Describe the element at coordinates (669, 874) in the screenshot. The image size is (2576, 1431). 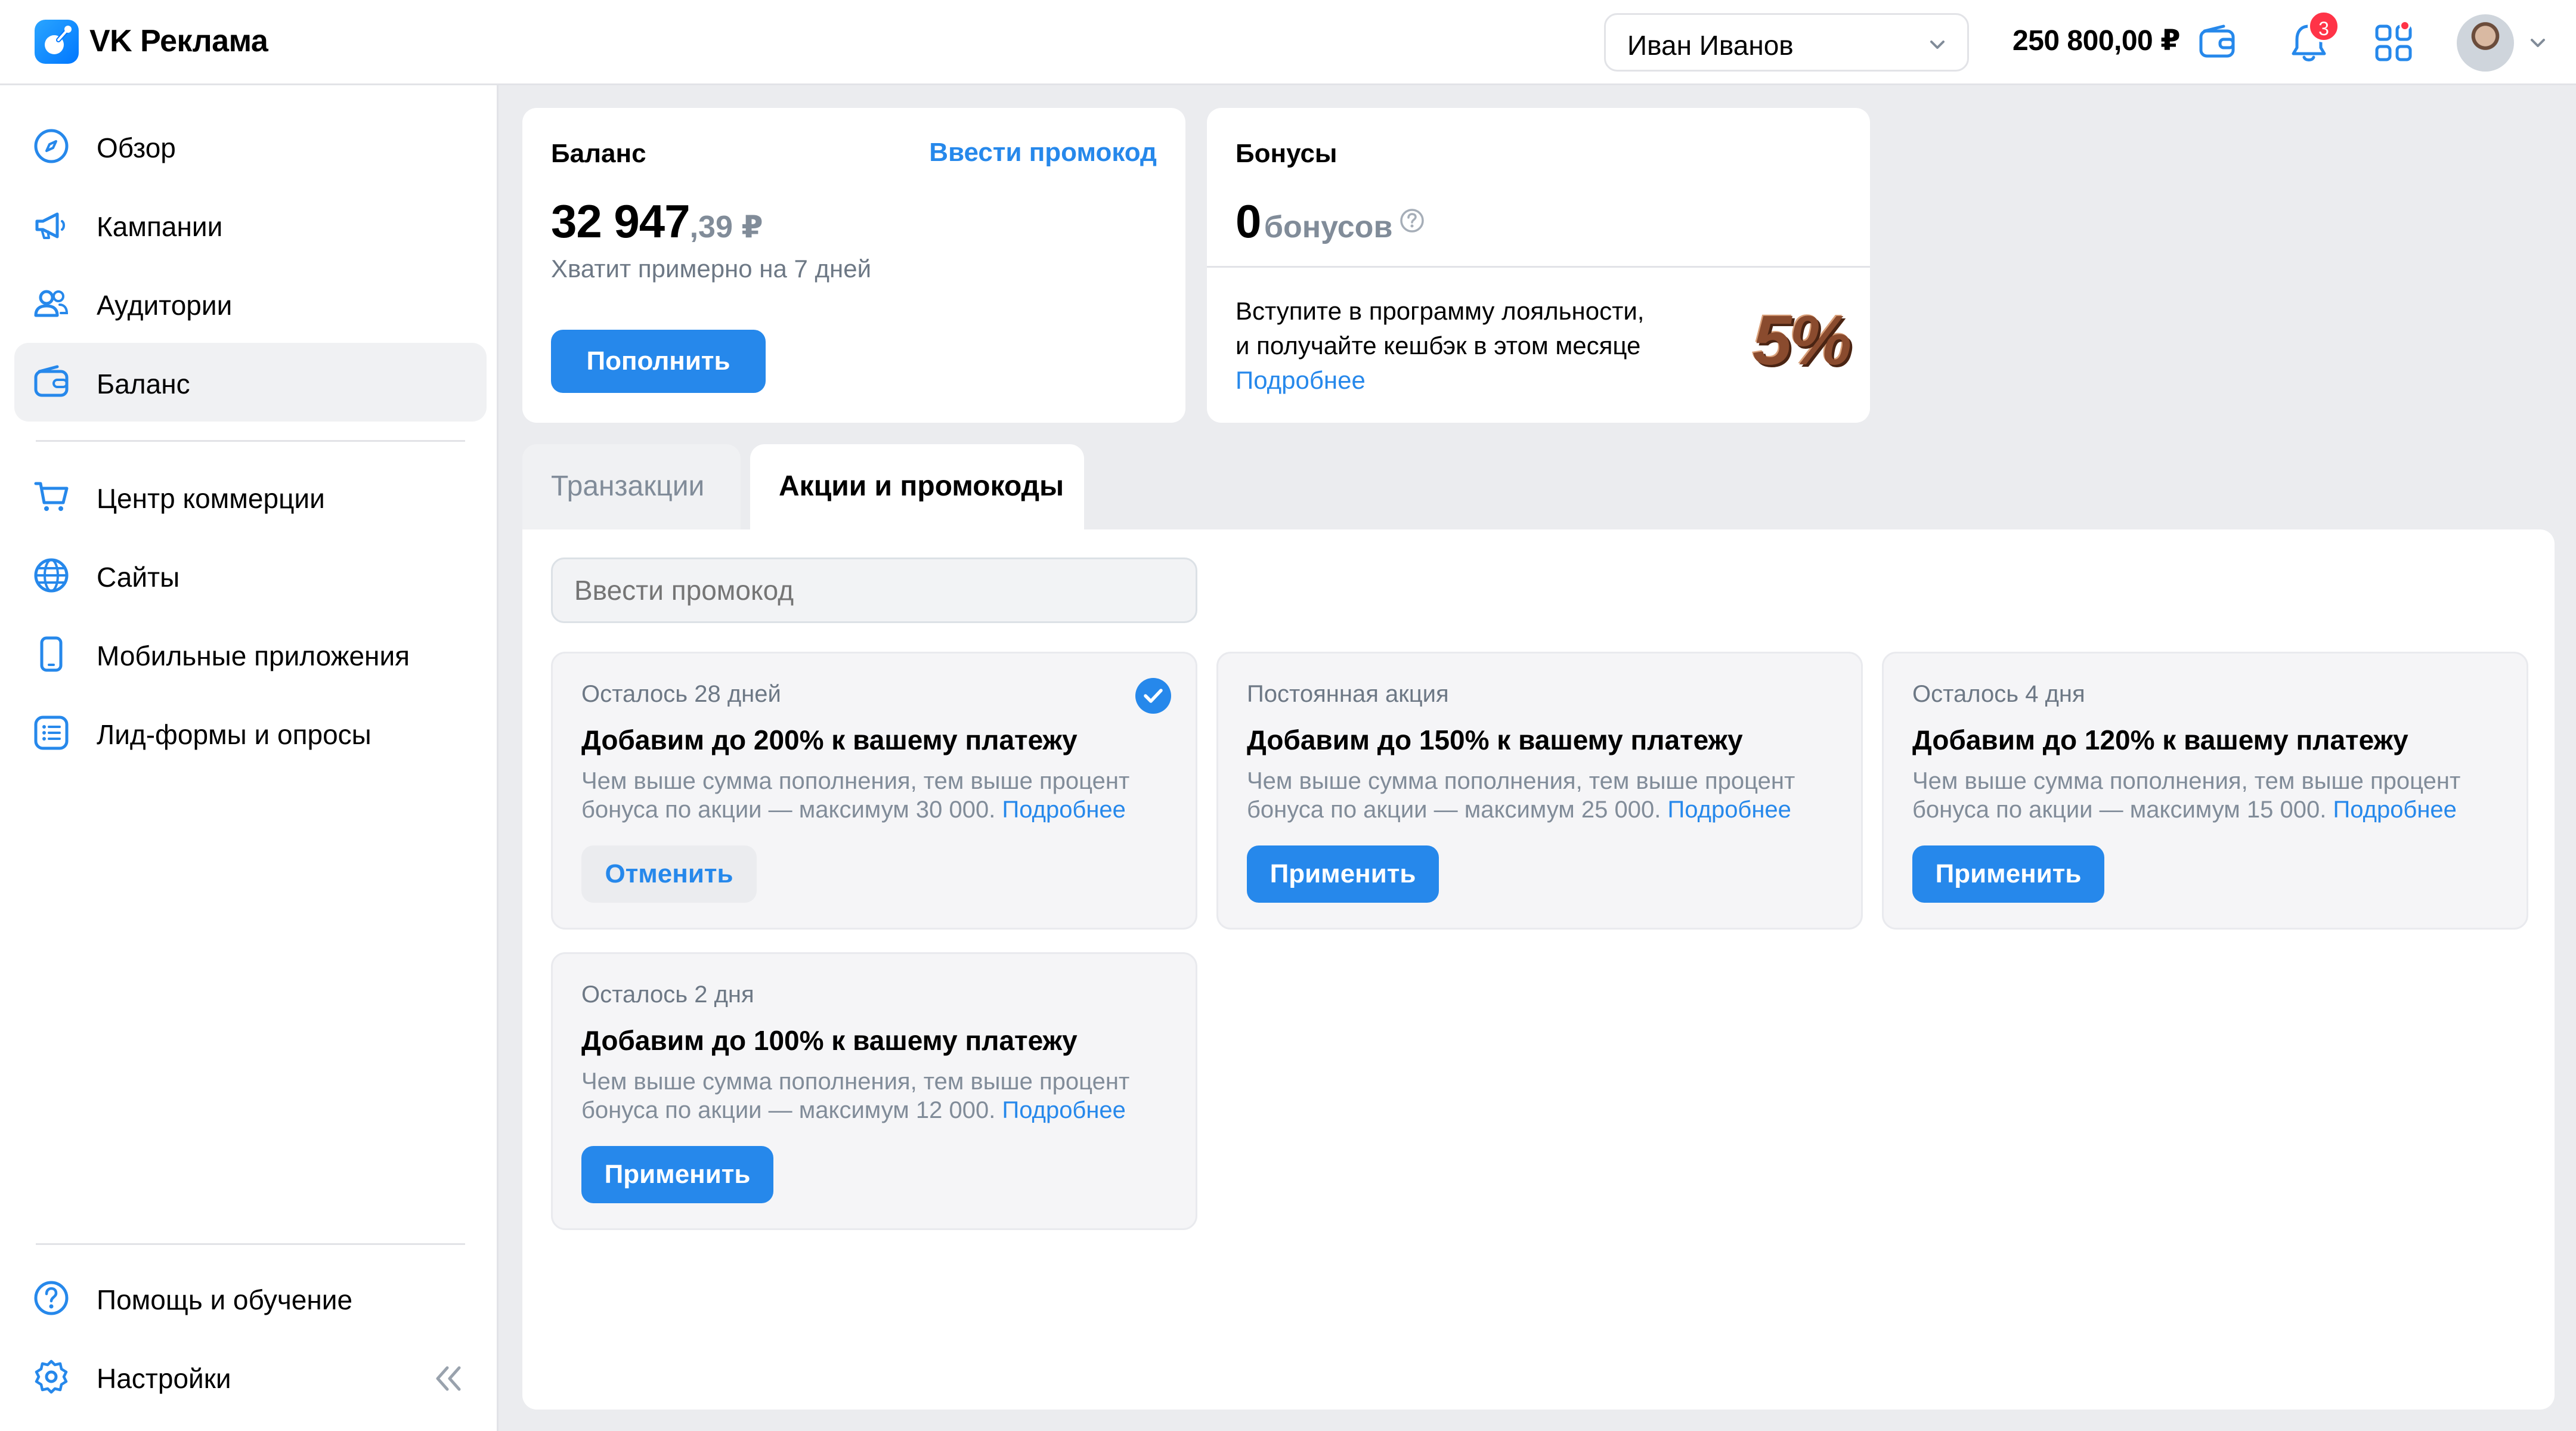
I see `cancel-offer-button: Отменить` at that location.